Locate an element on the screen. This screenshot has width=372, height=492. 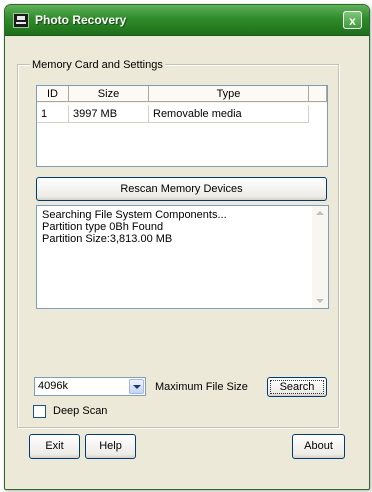
rescan-button: Rescan Memory Devices is located at coordinates (181, 189).